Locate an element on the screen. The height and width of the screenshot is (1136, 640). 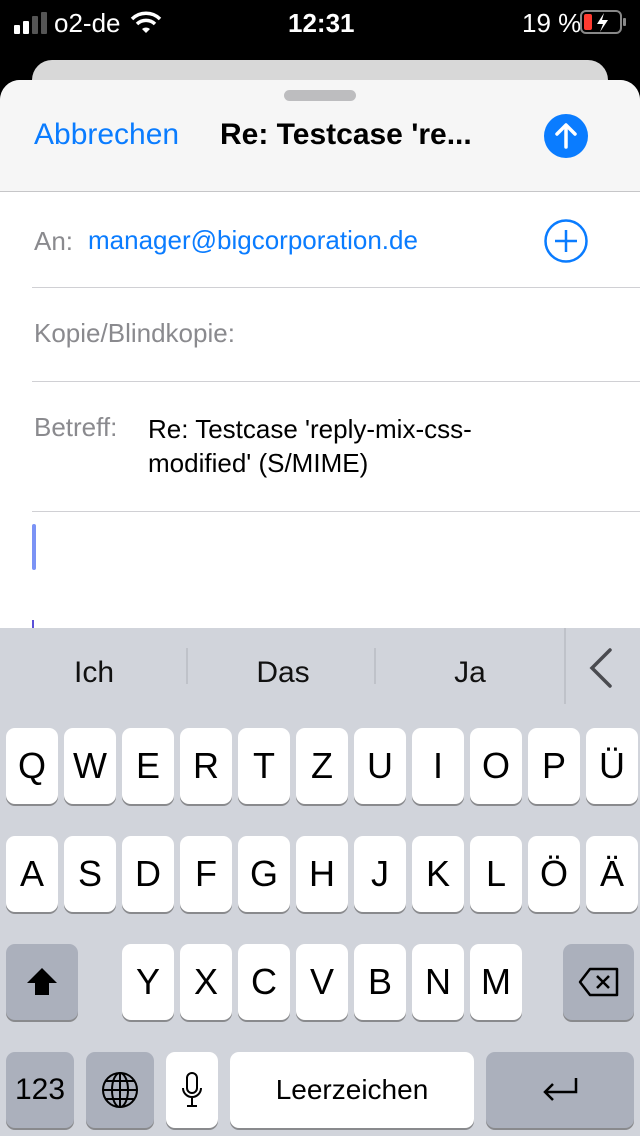
battery-percent: 19 % is located at coordinates (552, 23).